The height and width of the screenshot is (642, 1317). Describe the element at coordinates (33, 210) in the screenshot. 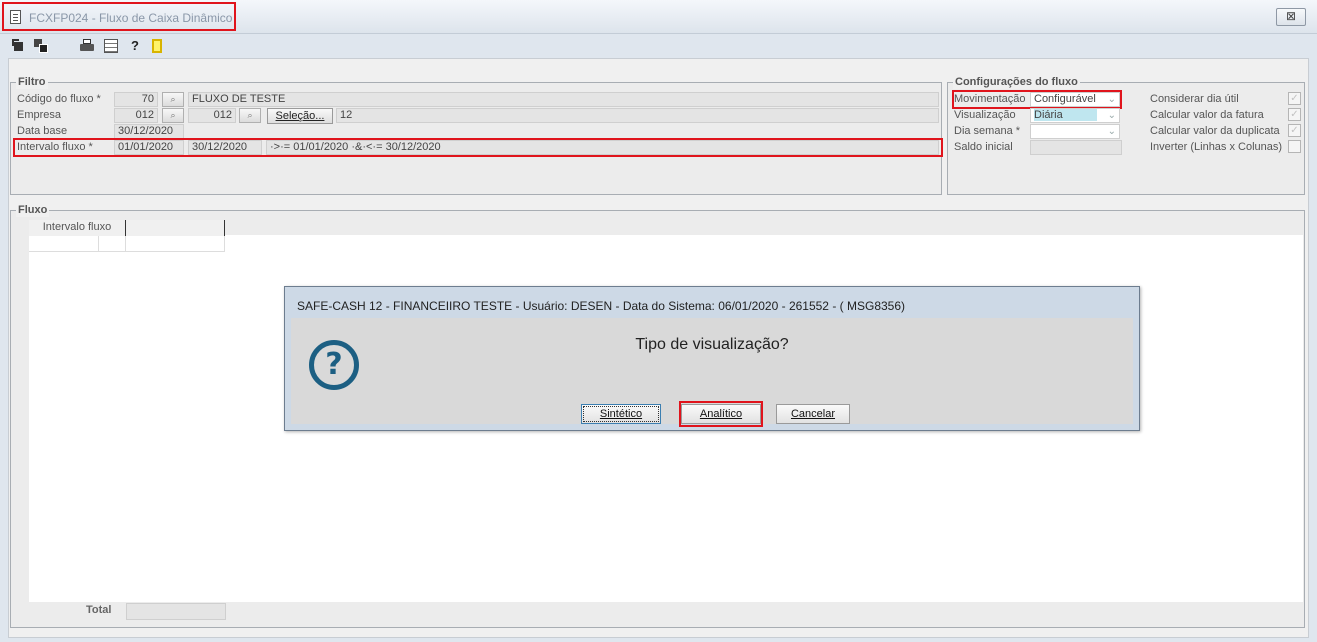

I see `fluxo-title: Fluxo` at that location.